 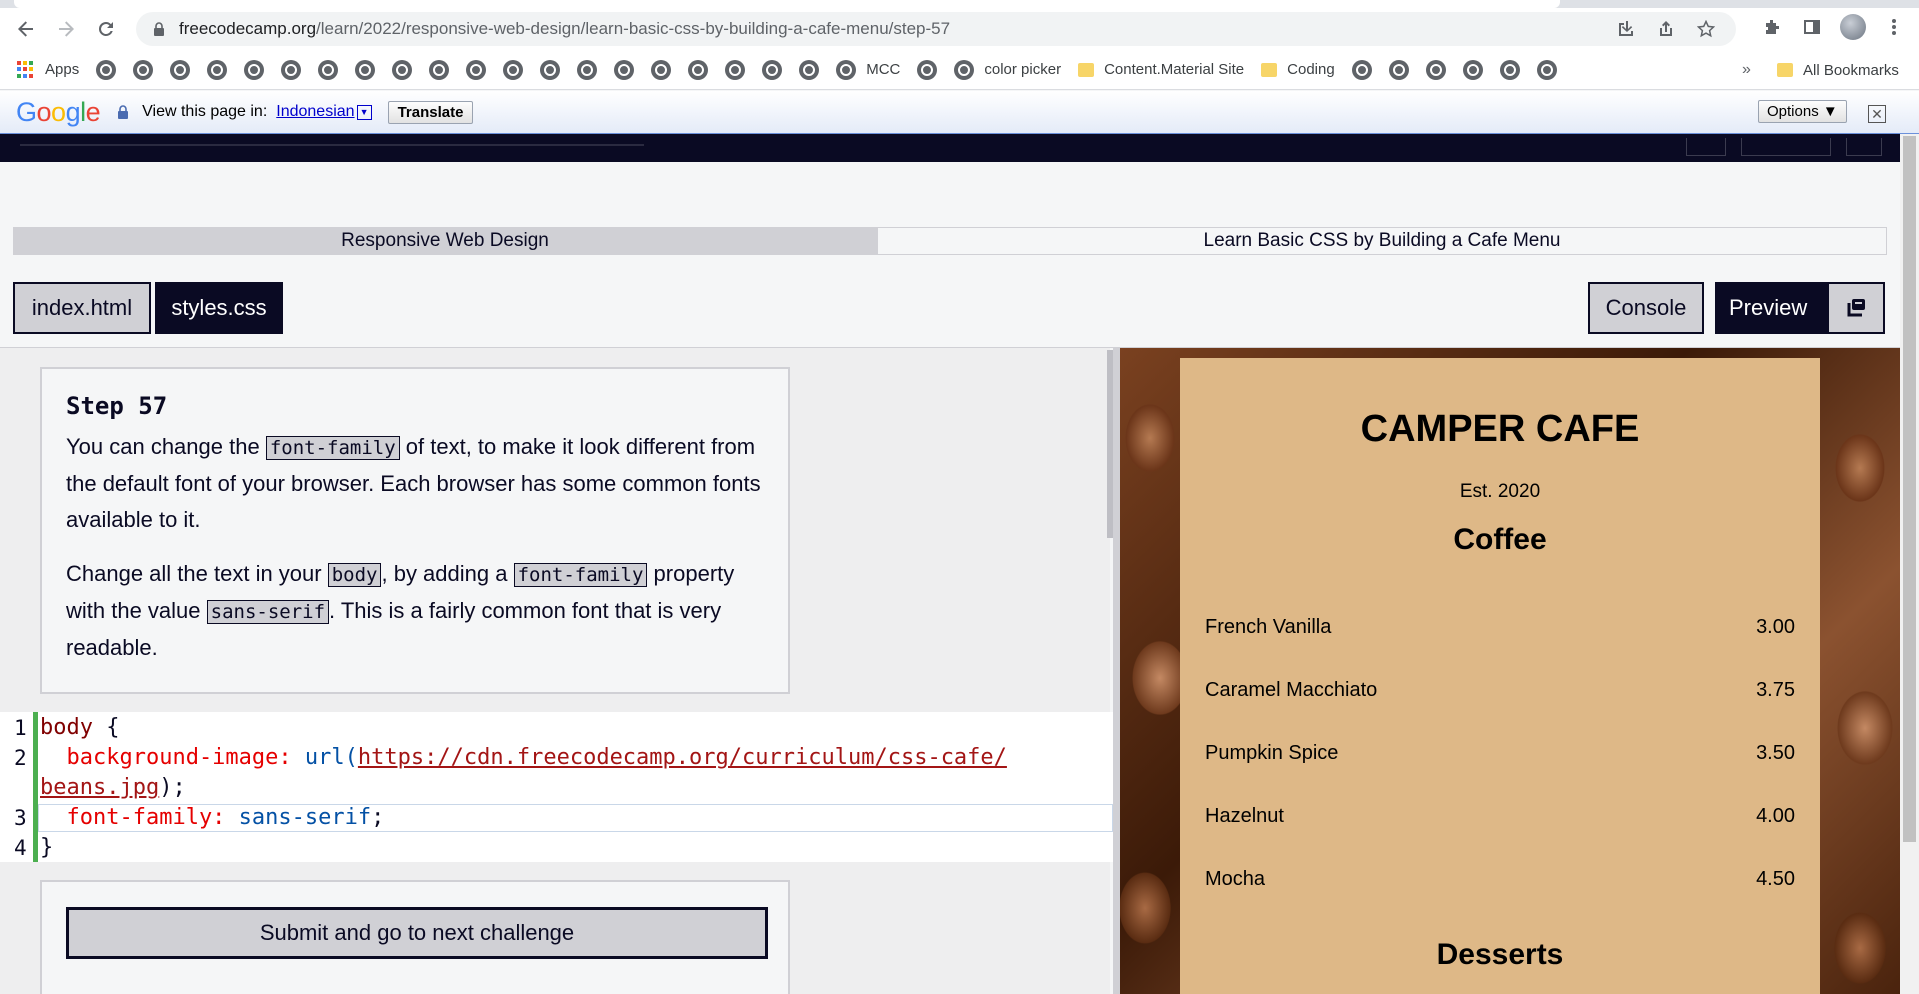 What do you see at coordinates (1161, 69) in the screenshot?
I see `bookmark-folder-content-material: Content.Material Site` at bounding box center [1161, 69].